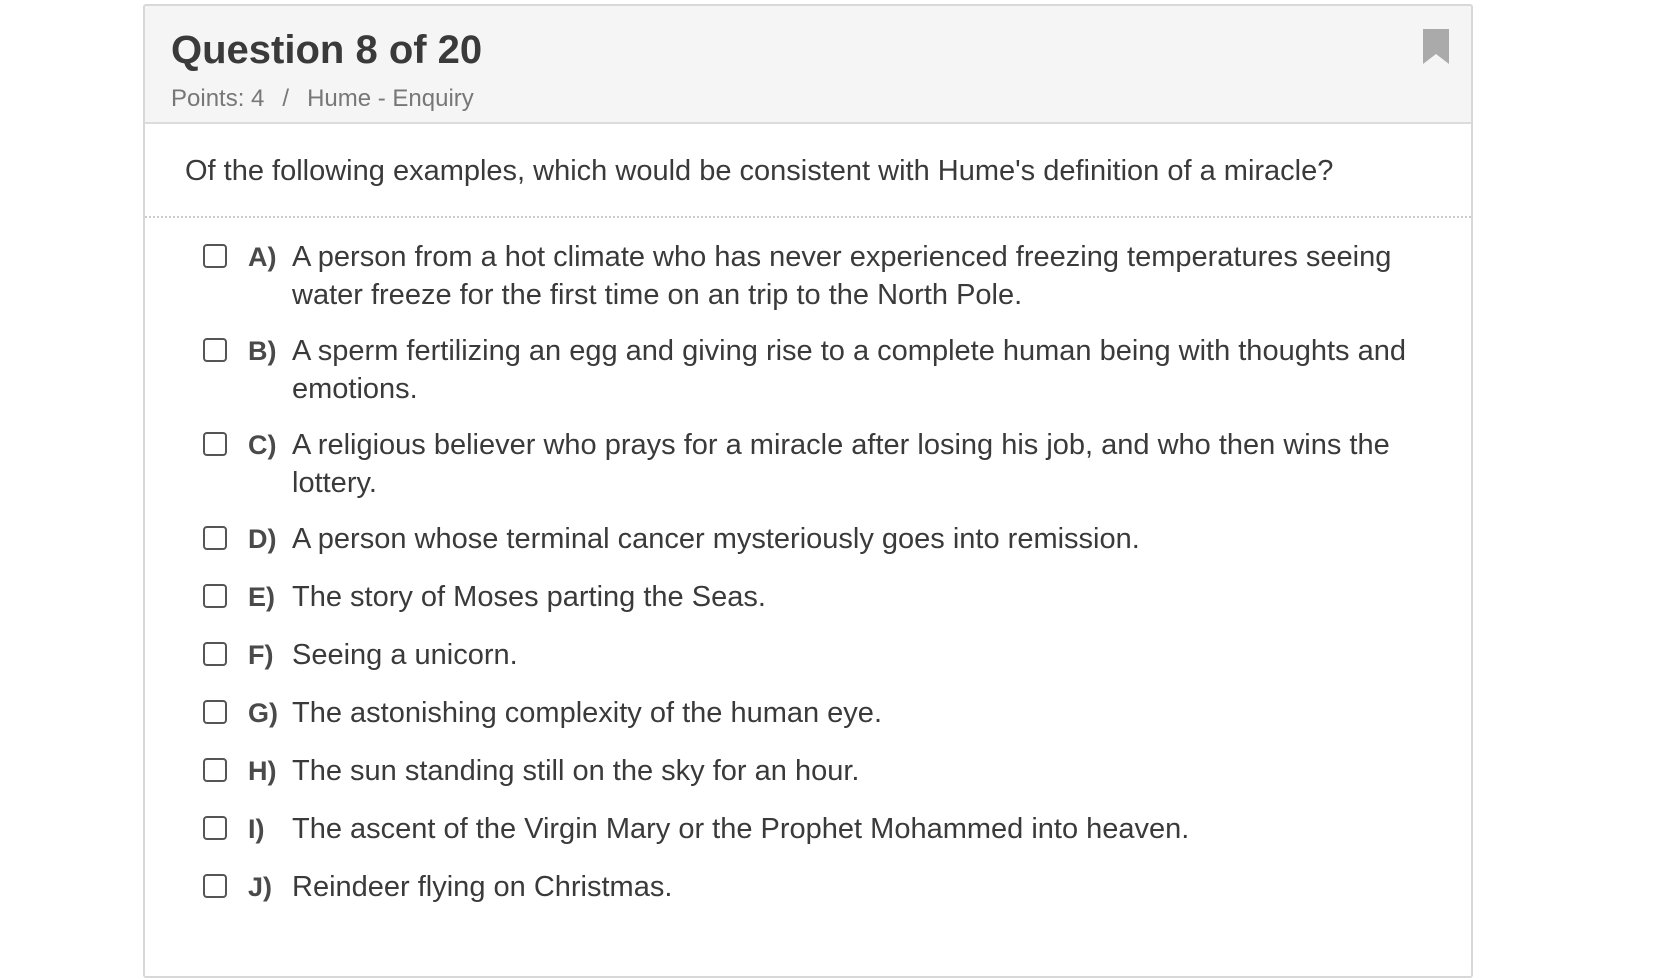 Image resolution: width=1670 pixels, height=980 pixels. What do you see at coordinates (262, 771) in the screenshot?
I see `option-letter: H)` at bounding box center [262, 771].